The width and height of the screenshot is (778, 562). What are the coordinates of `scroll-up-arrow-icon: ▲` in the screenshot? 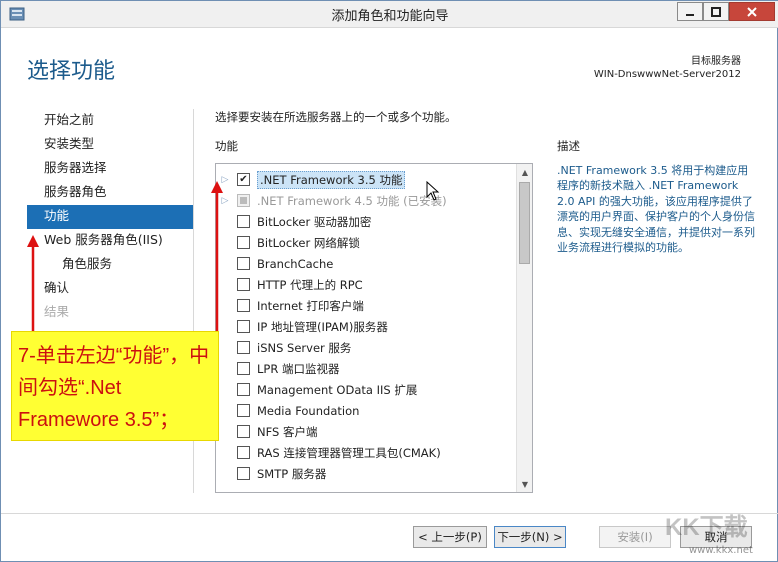 It's located at (524, 172).